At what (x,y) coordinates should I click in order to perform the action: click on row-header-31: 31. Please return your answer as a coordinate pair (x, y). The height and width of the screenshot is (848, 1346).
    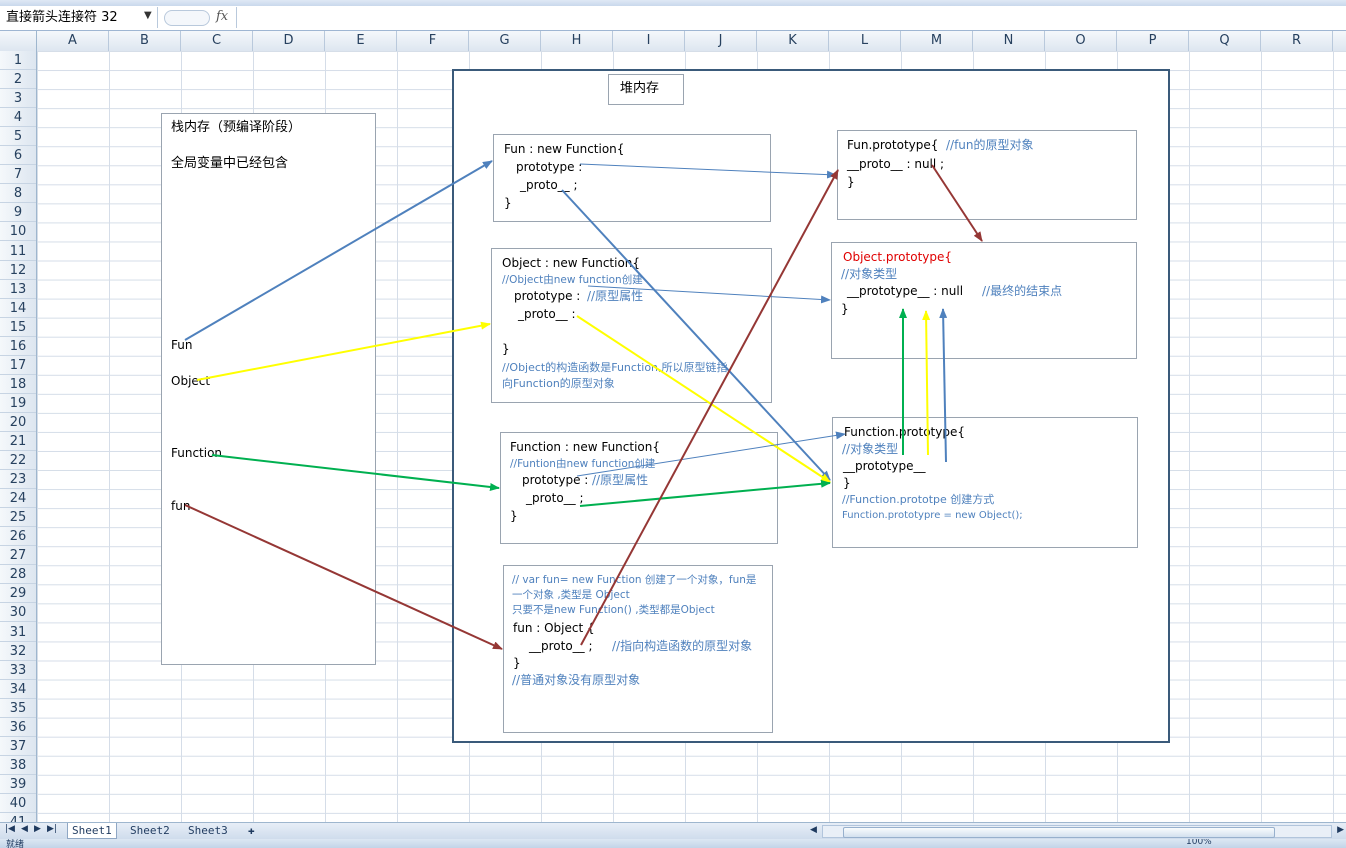
    Looking at the image, I should click on (18, 632).